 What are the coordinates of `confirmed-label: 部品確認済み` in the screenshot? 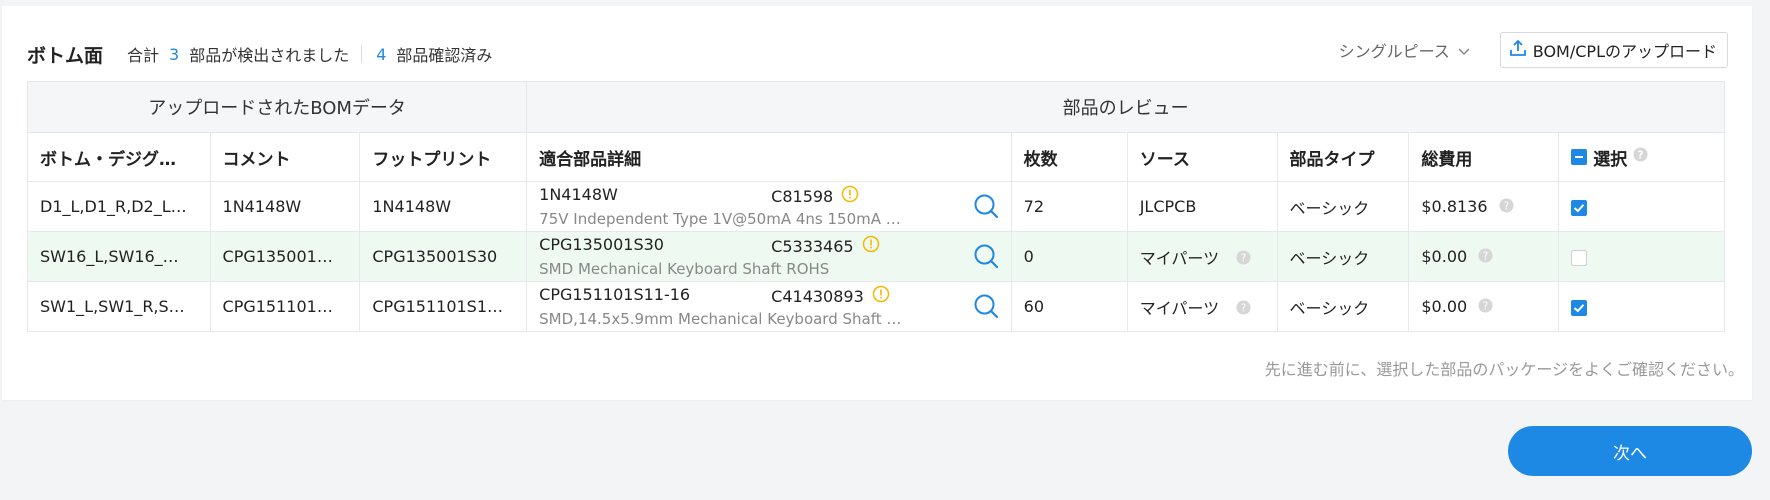 It's located at (444, 55).